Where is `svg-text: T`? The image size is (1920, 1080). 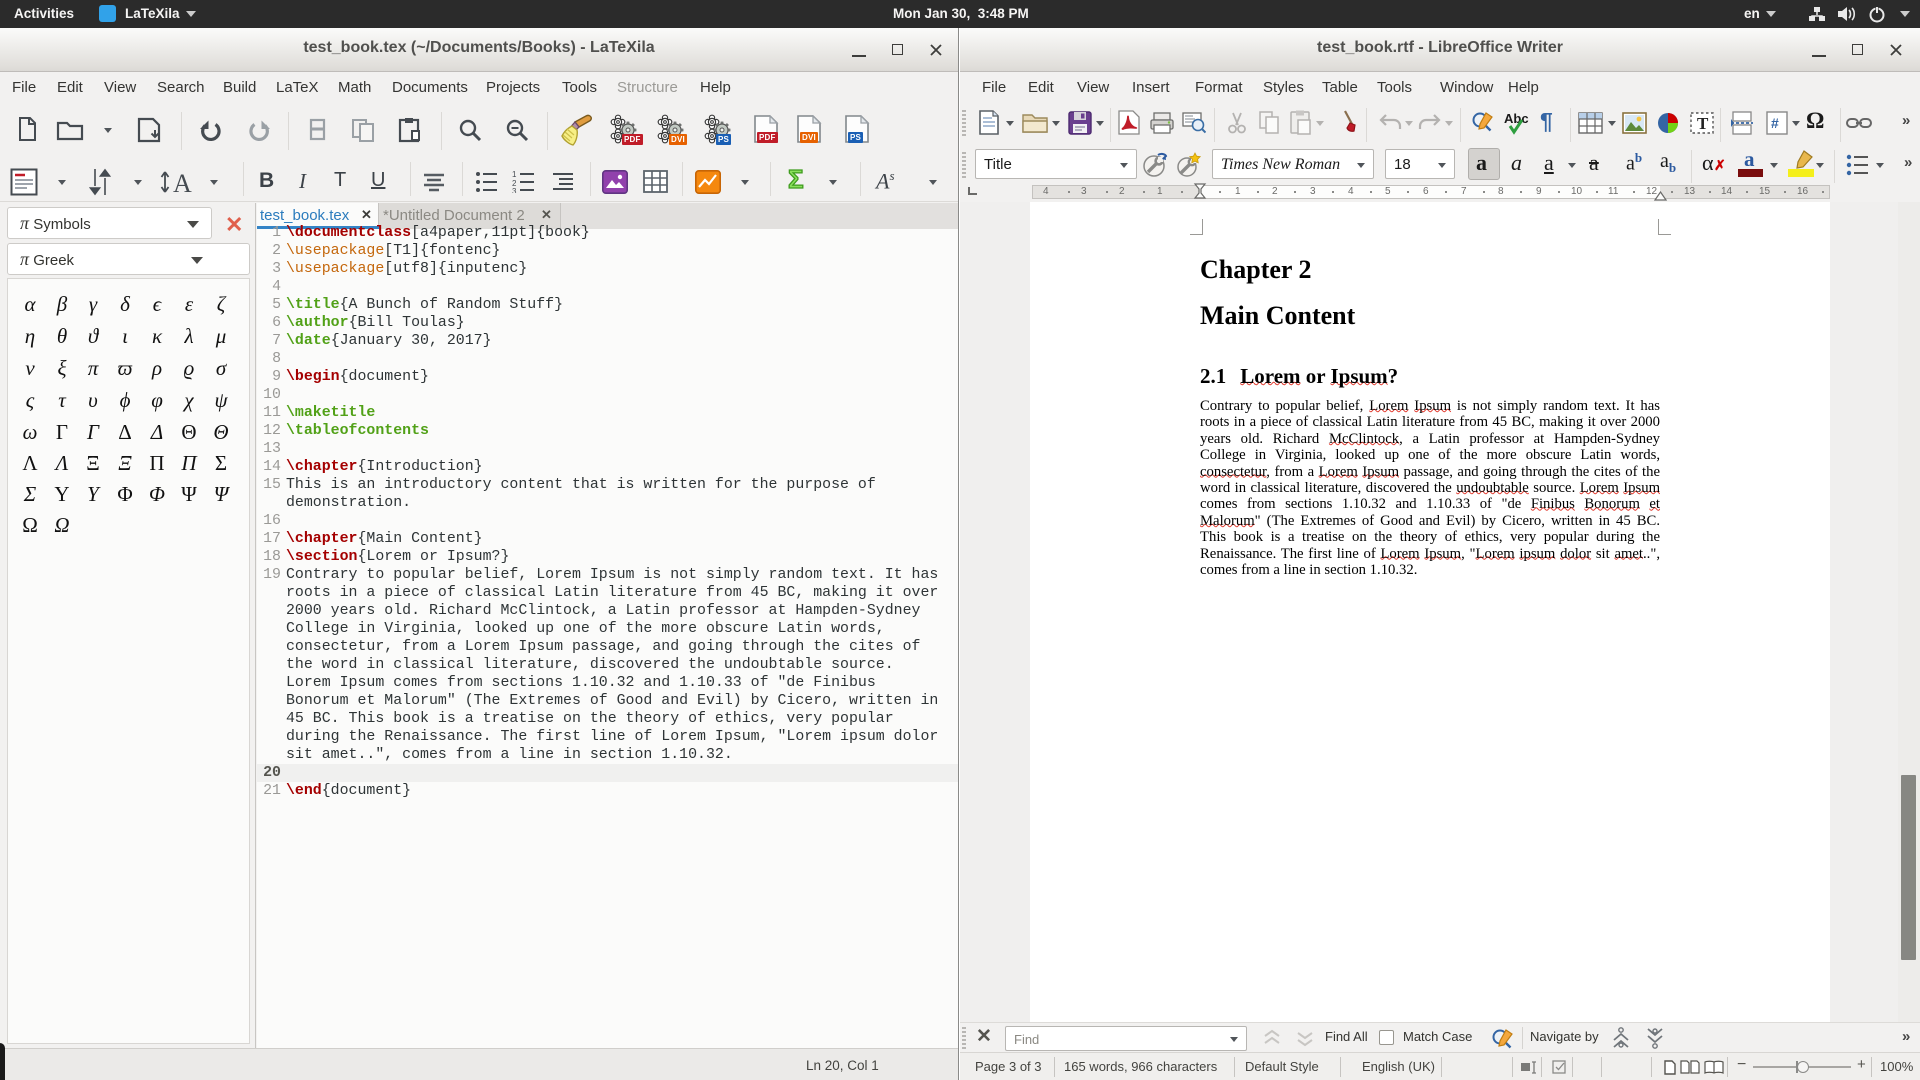
svg-text: T is located at coordinates (1703, 123).